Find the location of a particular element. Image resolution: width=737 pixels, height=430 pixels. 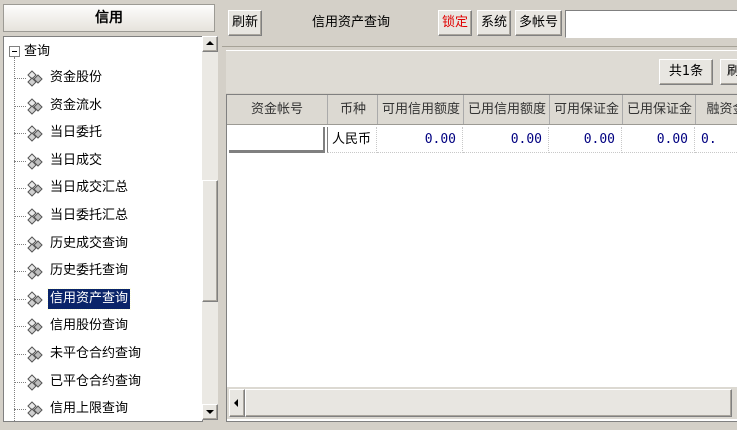

tree-item-label: 历史成交查询 is located at coordinates (89, 243).